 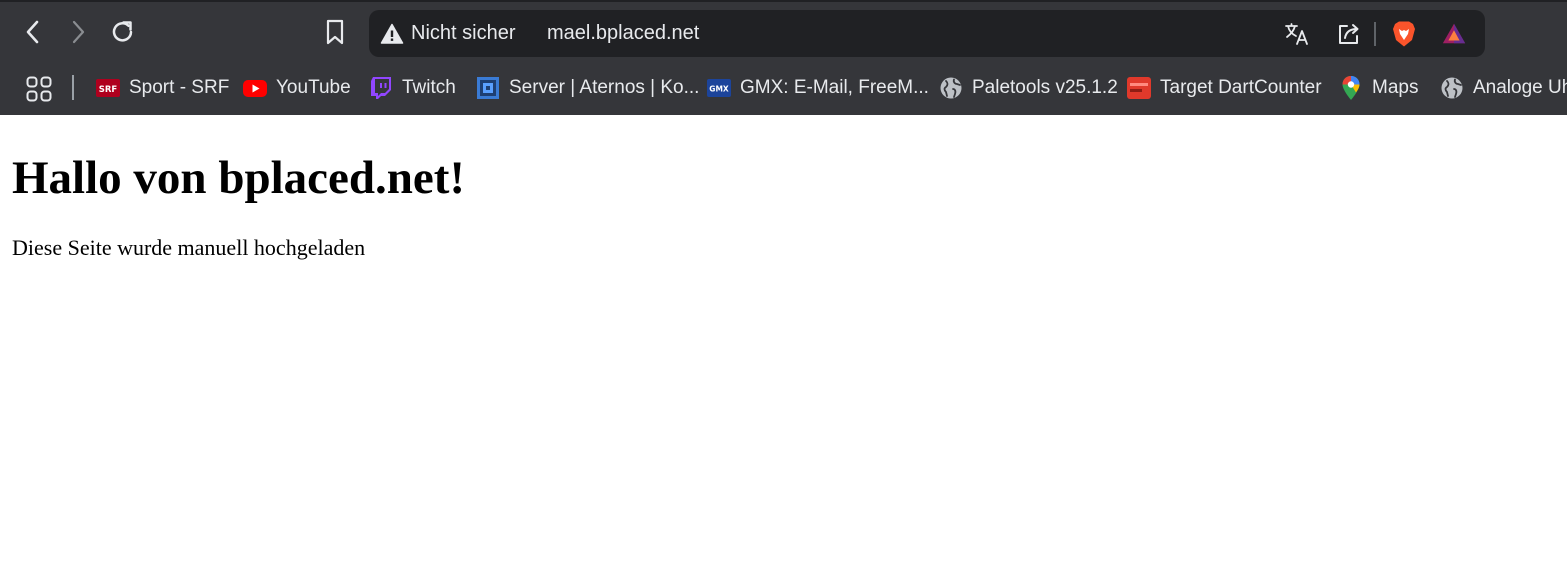 I want to click on gmx-icon: GMX, so click(x=719, y=88).